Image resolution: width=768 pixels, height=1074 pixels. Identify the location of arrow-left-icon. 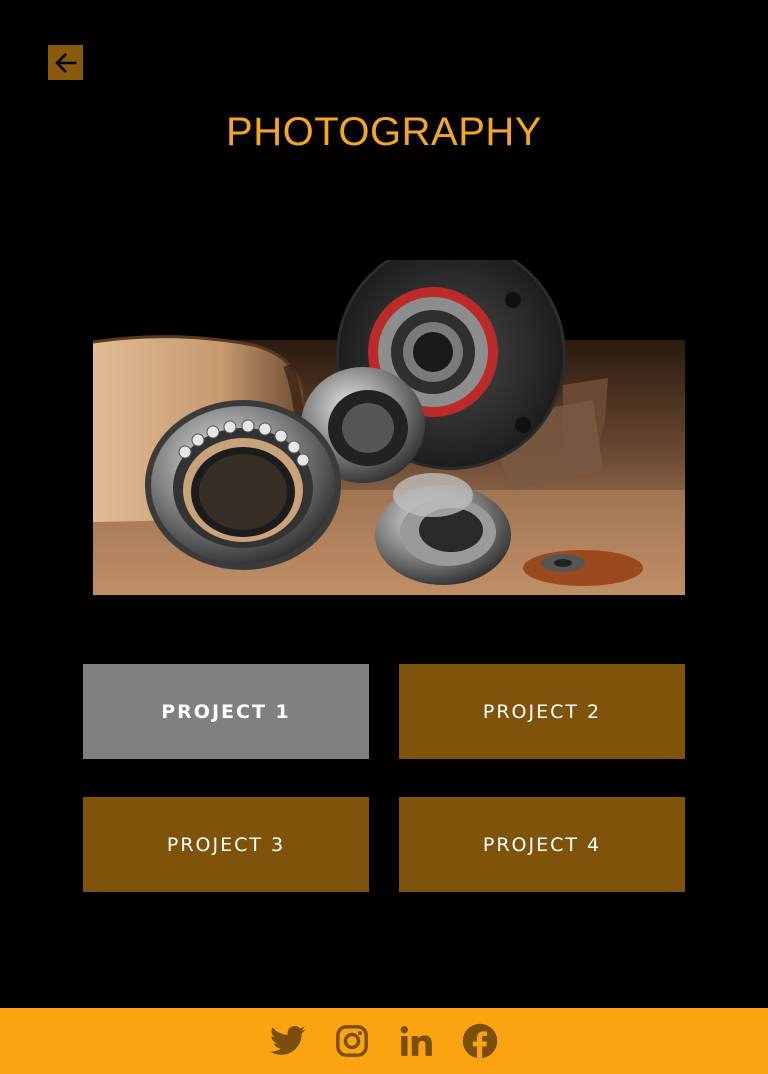
(66, 63).